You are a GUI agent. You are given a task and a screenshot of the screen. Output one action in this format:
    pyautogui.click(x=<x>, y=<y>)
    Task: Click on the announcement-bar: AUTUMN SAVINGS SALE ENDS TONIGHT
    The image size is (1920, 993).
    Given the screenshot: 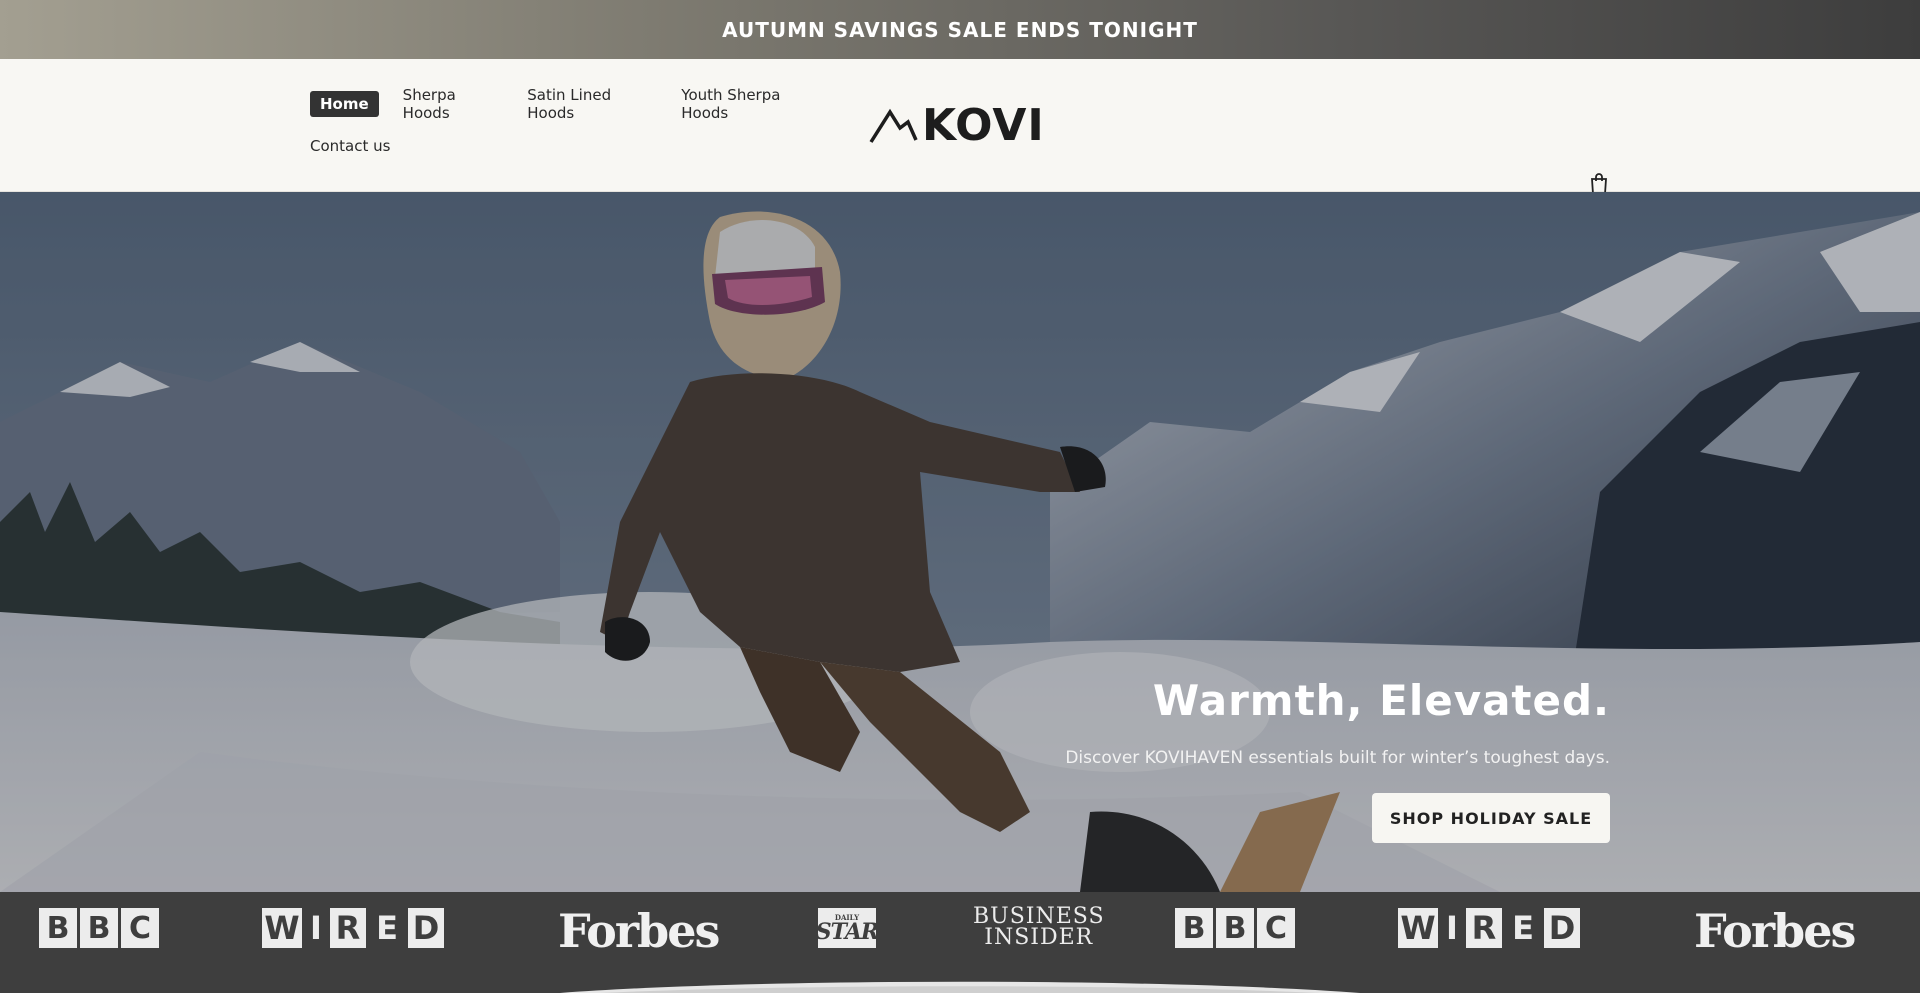 What is the action you would take?
    pyautogui.click(x=960, y=29)
    